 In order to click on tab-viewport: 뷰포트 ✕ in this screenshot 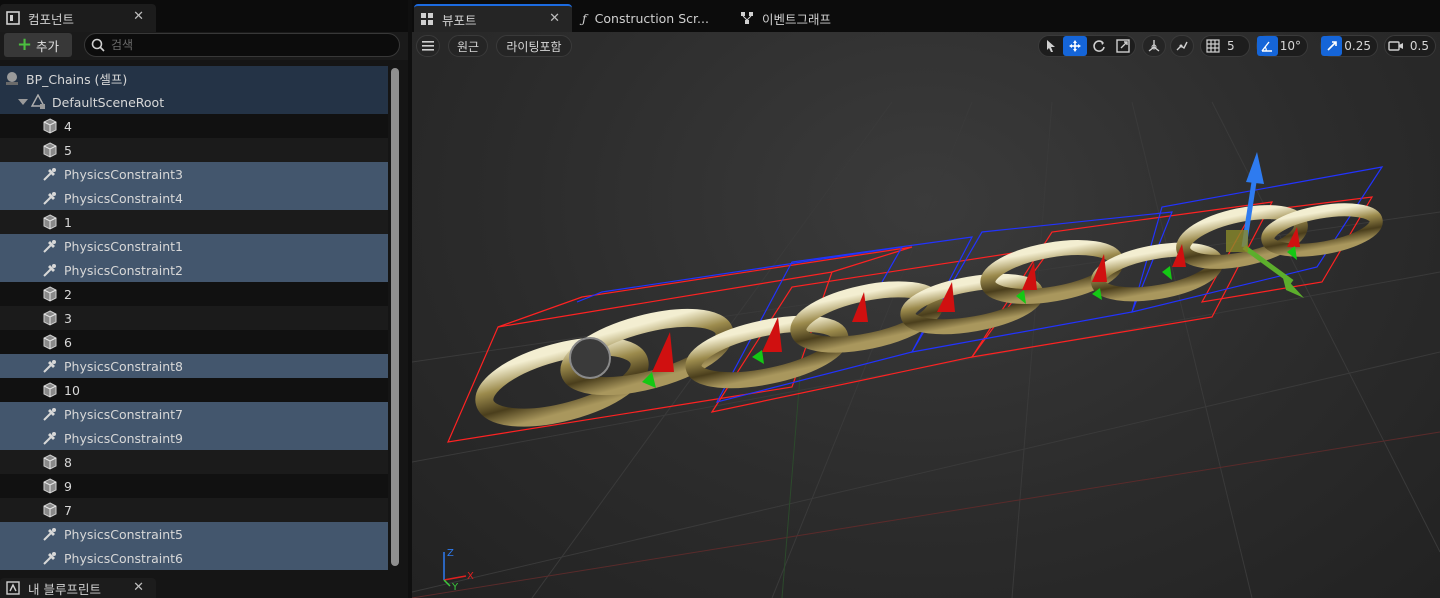, I will do `click(493, 18)`.